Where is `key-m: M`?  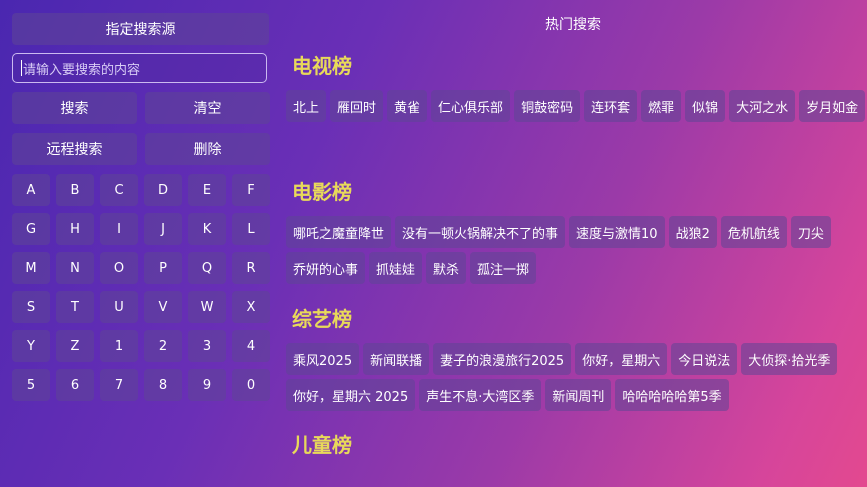
key-m: M is located at coordinates (31, 268).